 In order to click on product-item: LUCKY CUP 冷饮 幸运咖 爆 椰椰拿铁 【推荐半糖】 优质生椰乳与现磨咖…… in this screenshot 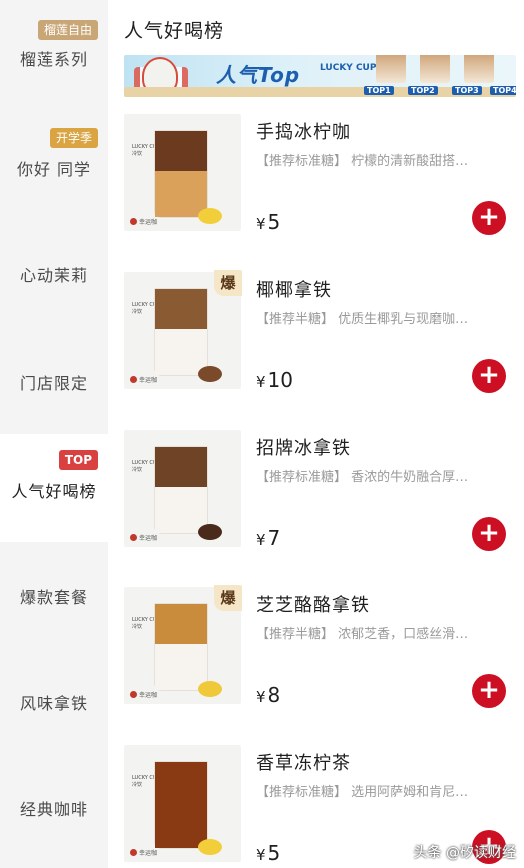, I will do `click(316, 350)`.